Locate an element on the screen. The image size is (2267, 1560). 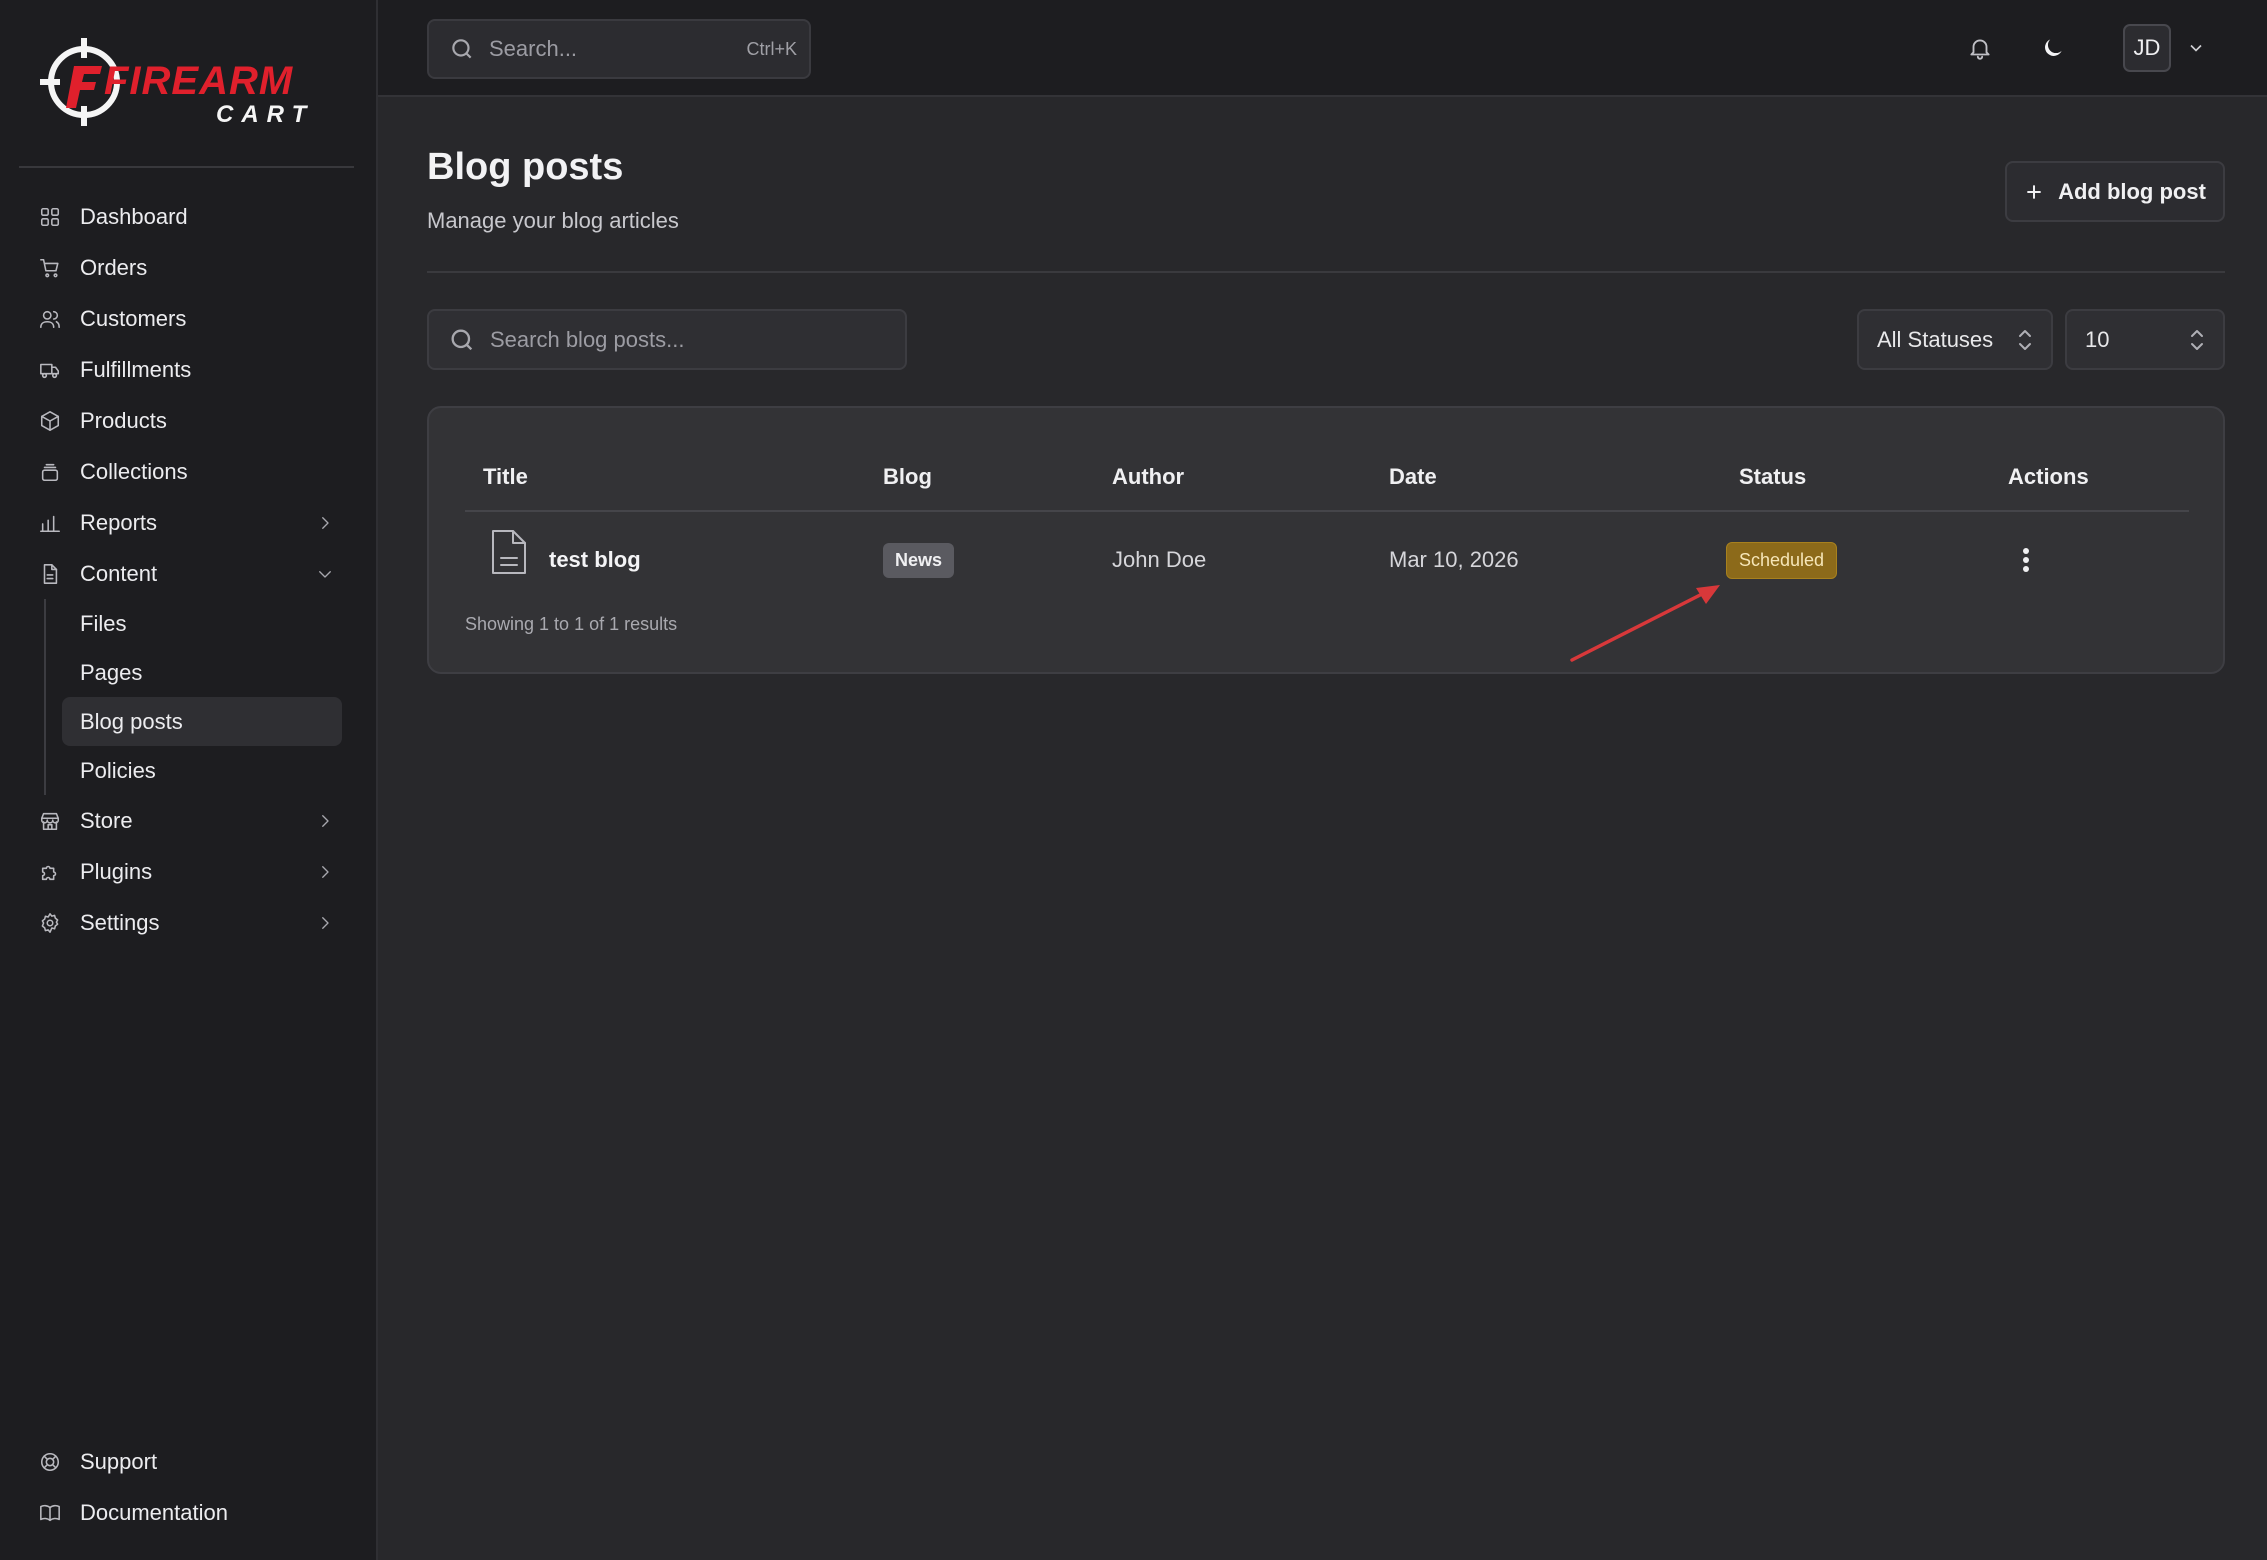
sidebar-item-documentation: Documentation is located at coordinates (186, 1512).